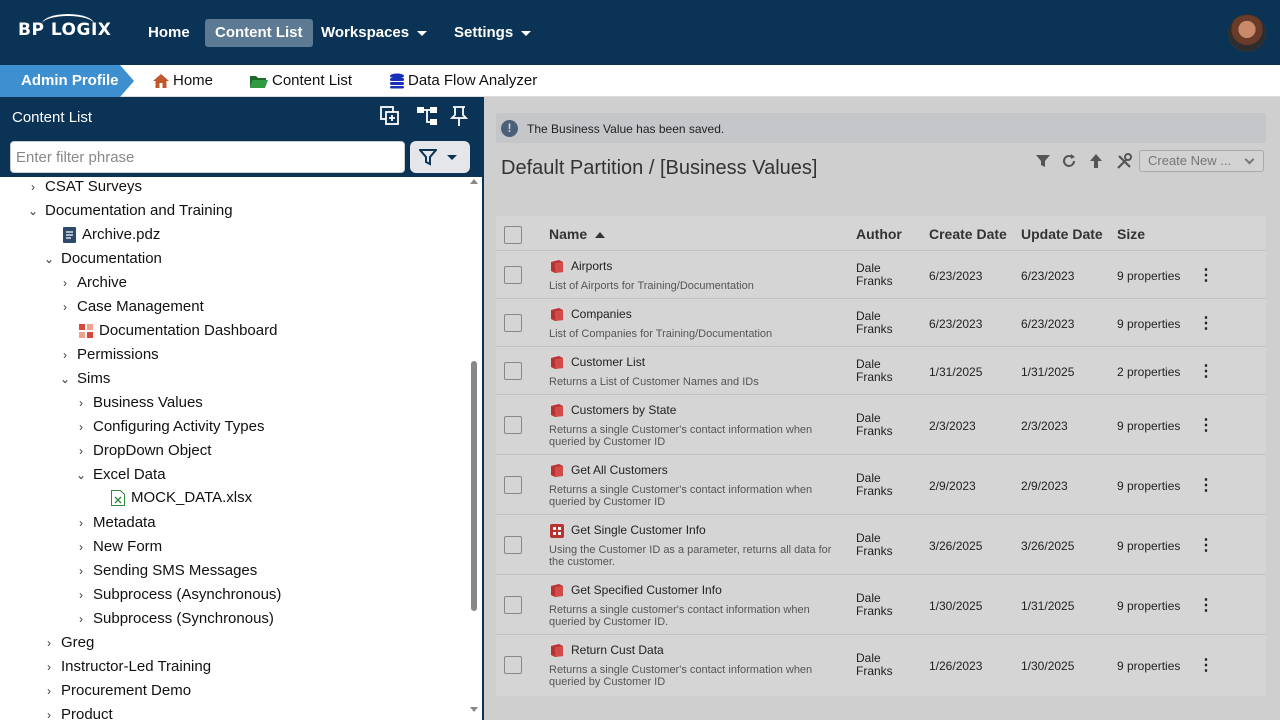  Describe the element at coordinates (102, 259) in the screenshot. I see `tree-item-documentation: ⌄ Documentation` at that location.